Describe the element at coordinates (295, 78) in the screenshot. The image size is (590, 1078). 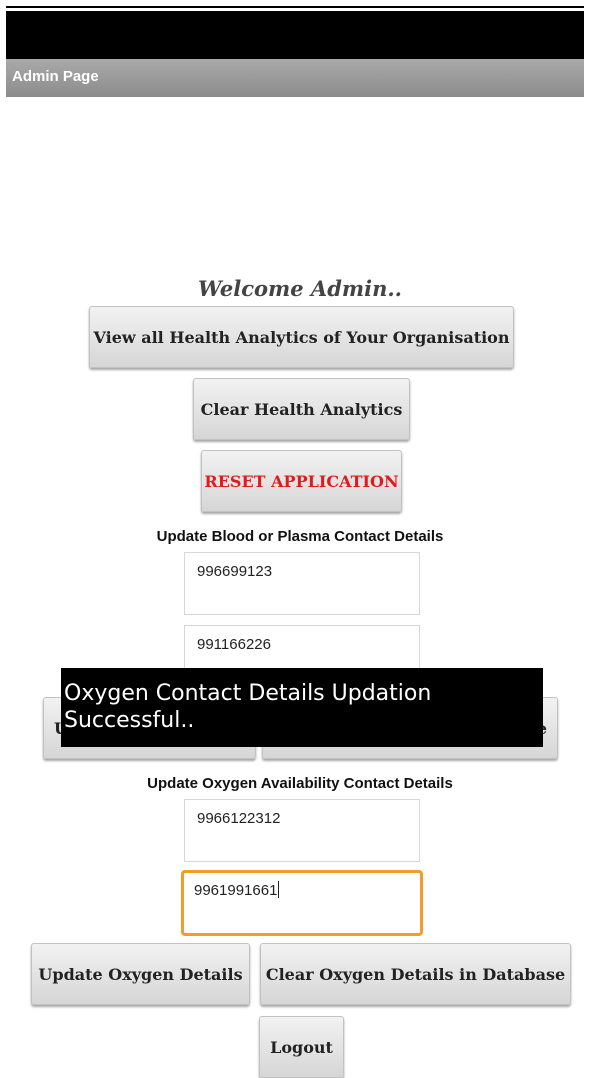
I see `title-bar: Admin Page` at that location.